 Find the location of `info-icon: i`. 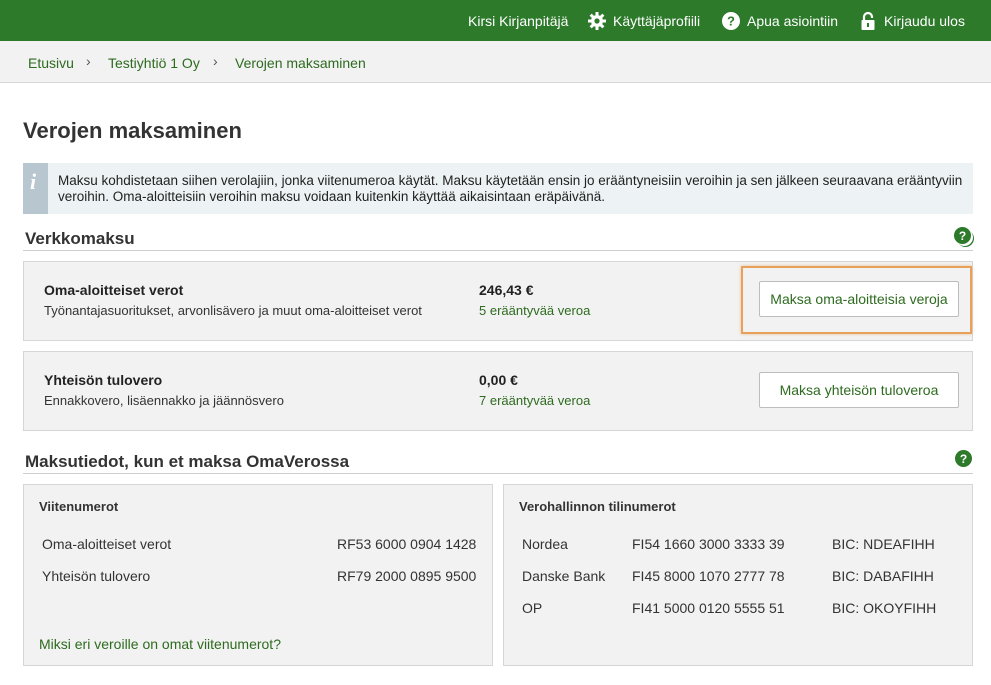

info-icon: i is located at coordinates (33, 181).